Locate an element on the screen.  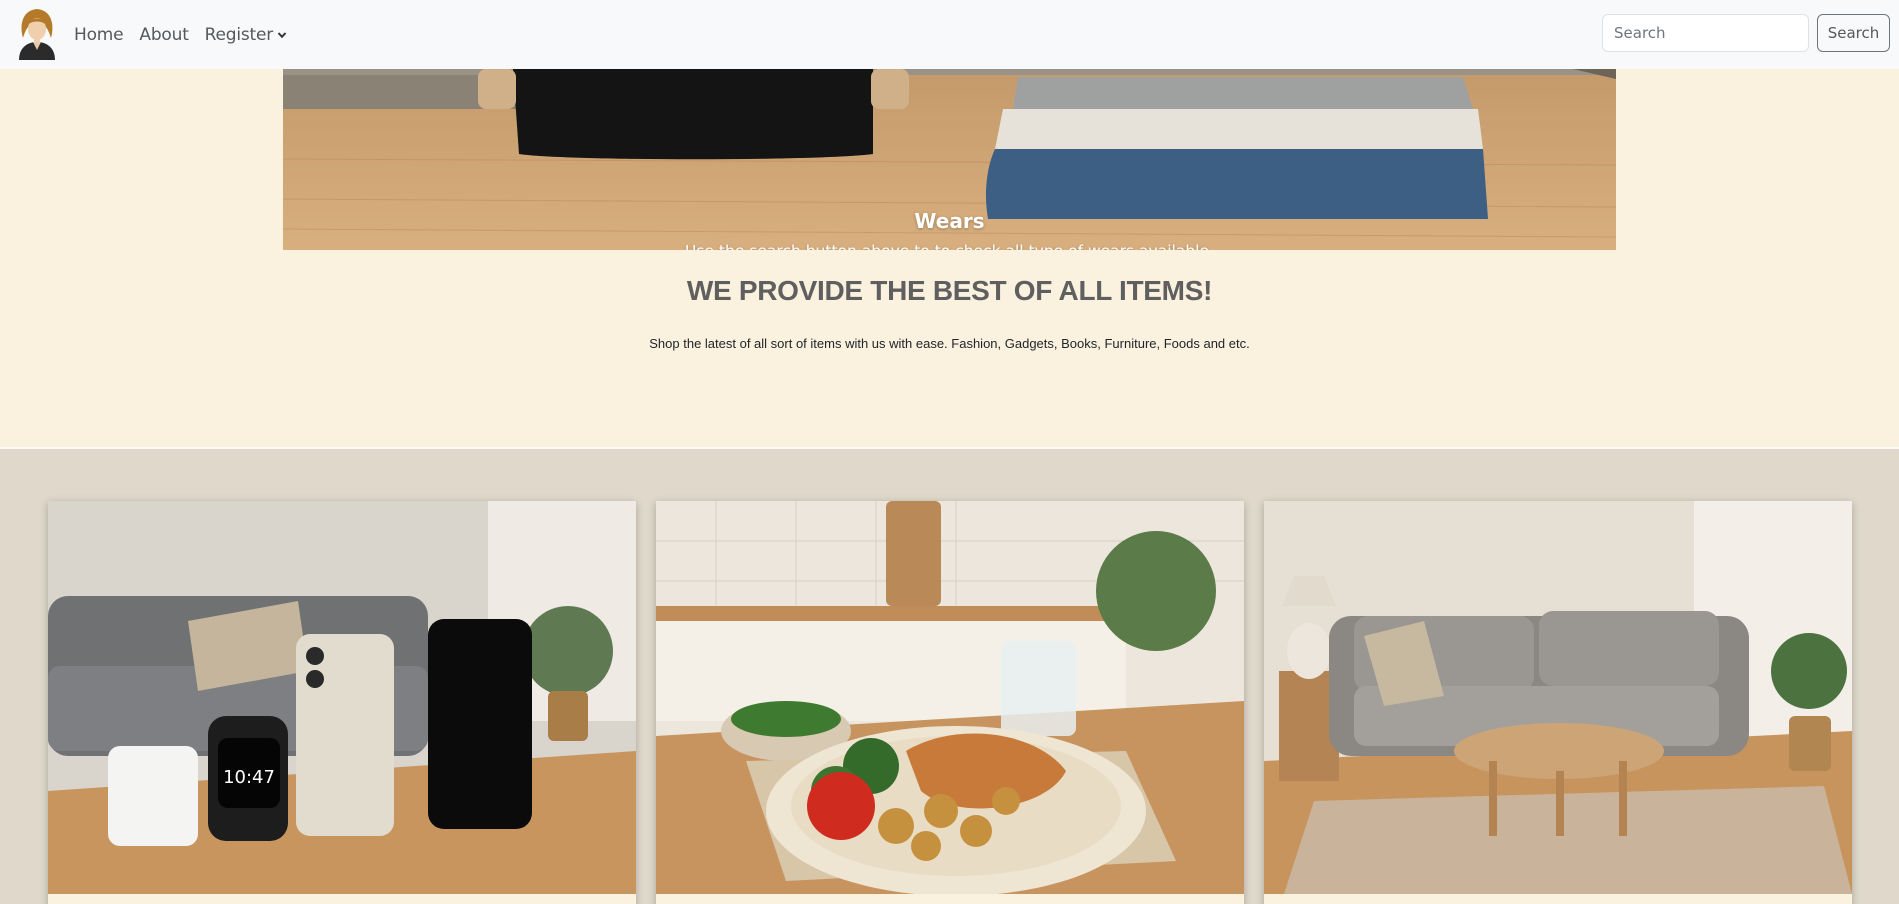
card-gadgets-image: 10:47 is located at coordinates (342, 697).